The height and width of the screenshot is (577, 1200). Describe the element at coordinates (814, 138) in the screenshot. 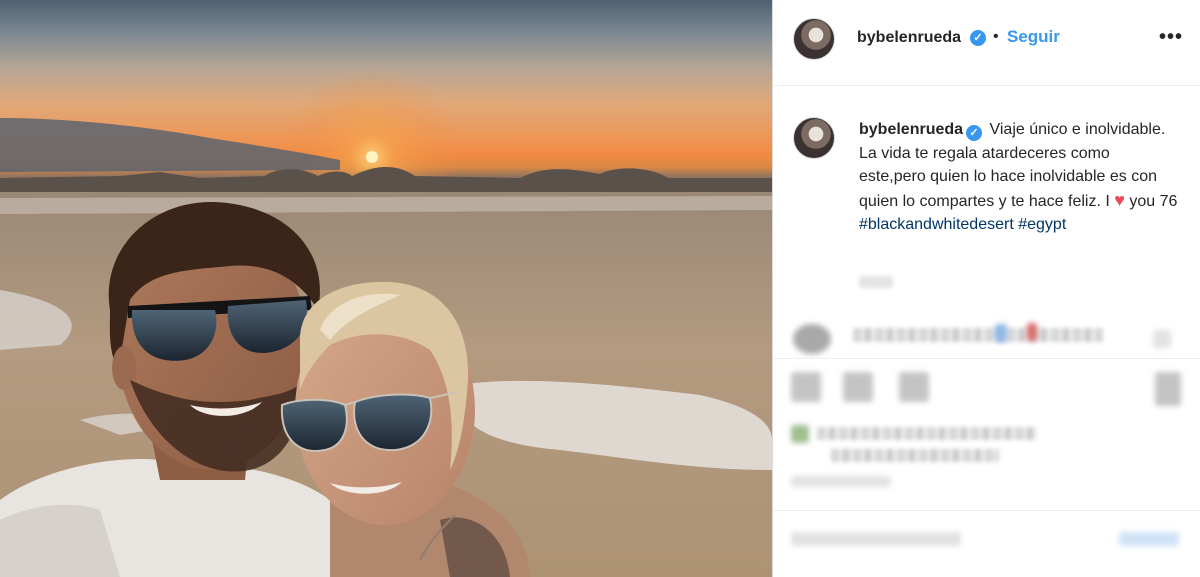

I see `caption-author-avatar` at that location.